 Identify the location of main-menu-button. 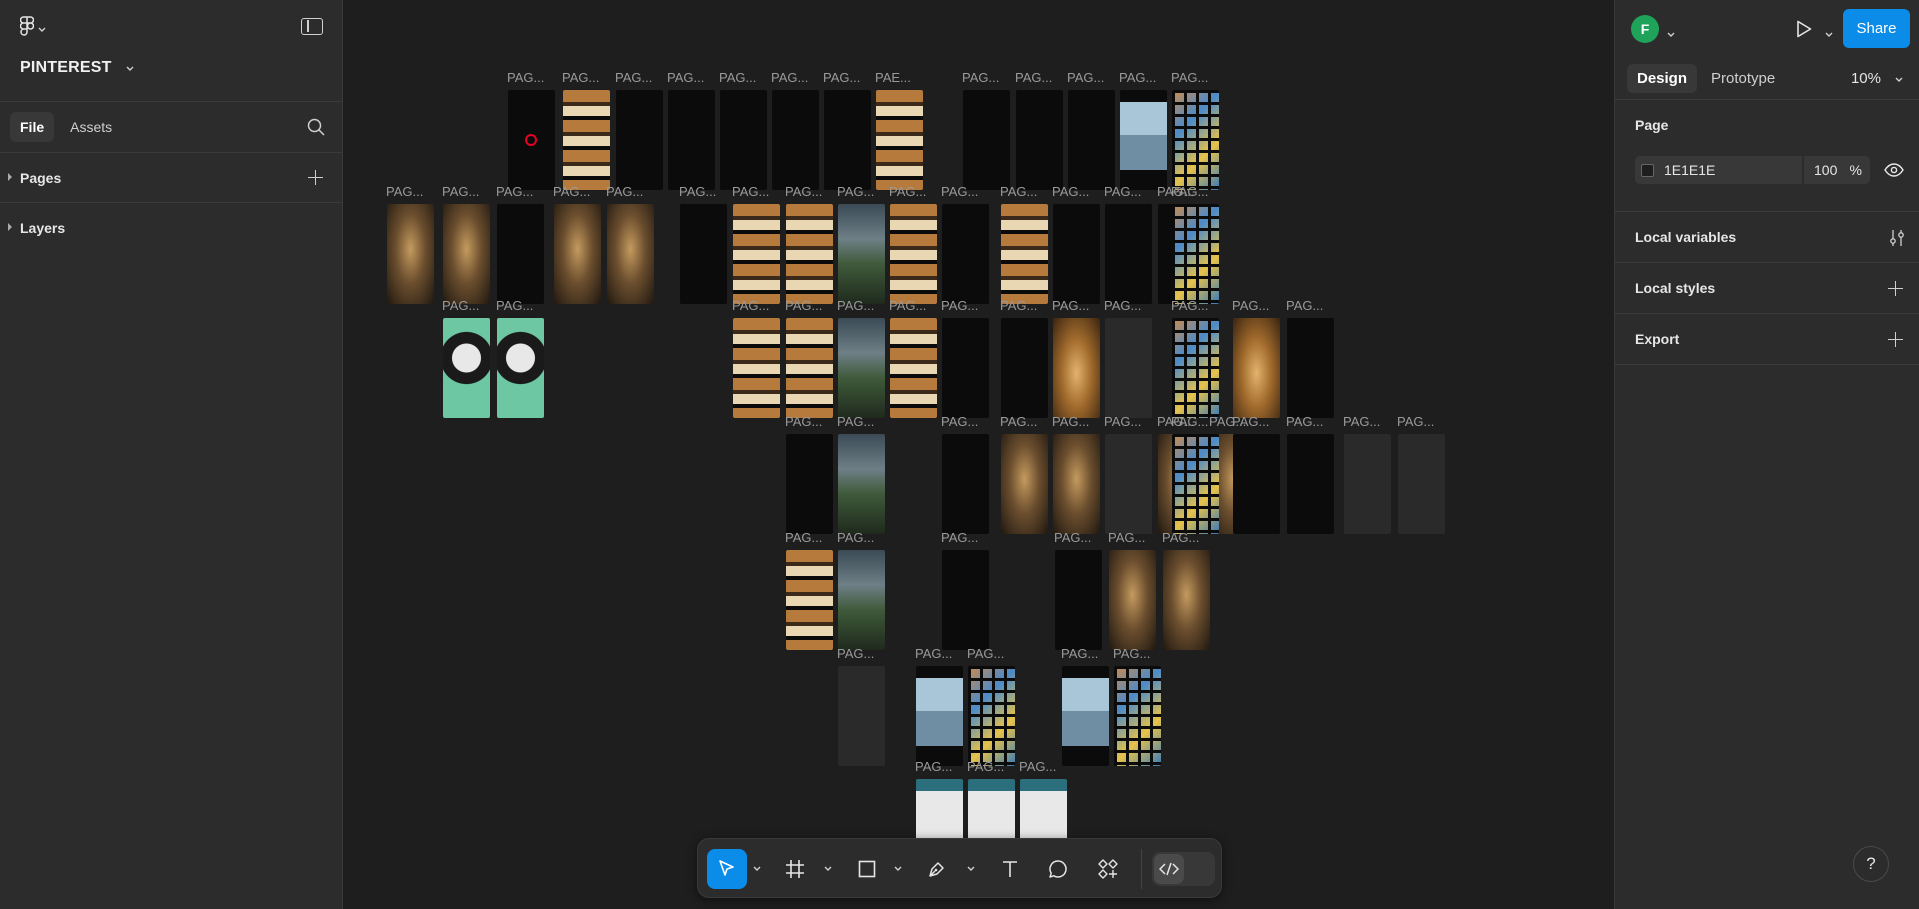
(32, 28).